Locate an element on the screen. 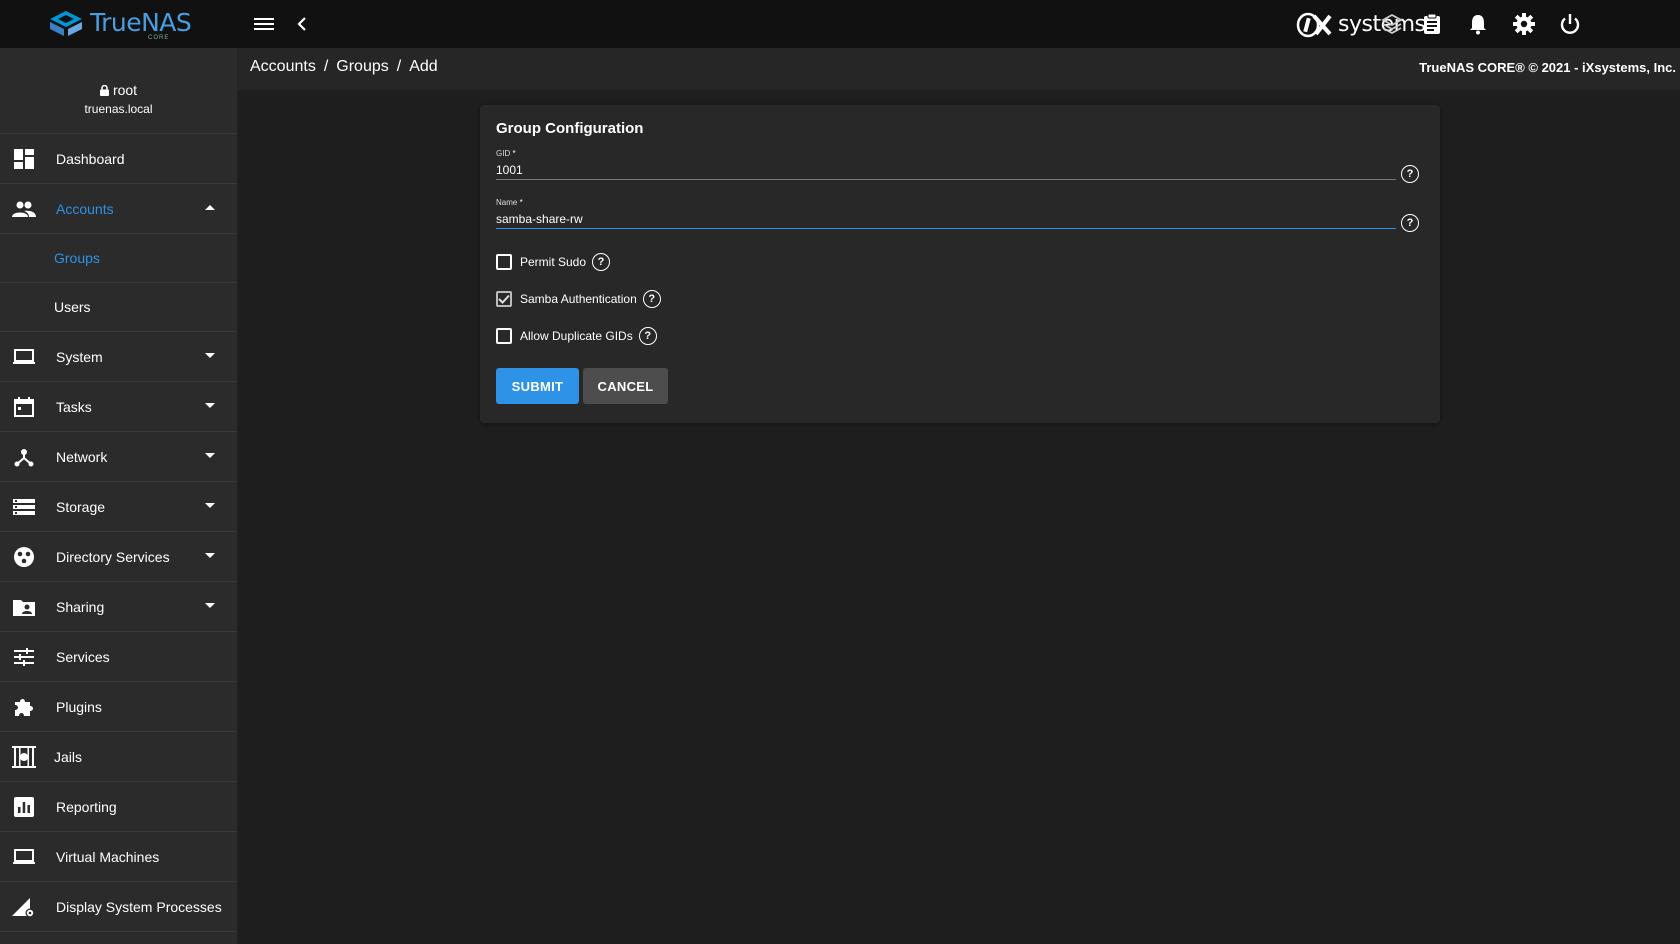  sidebar-item-label: Directory Services is located at coordinates (113, 556).